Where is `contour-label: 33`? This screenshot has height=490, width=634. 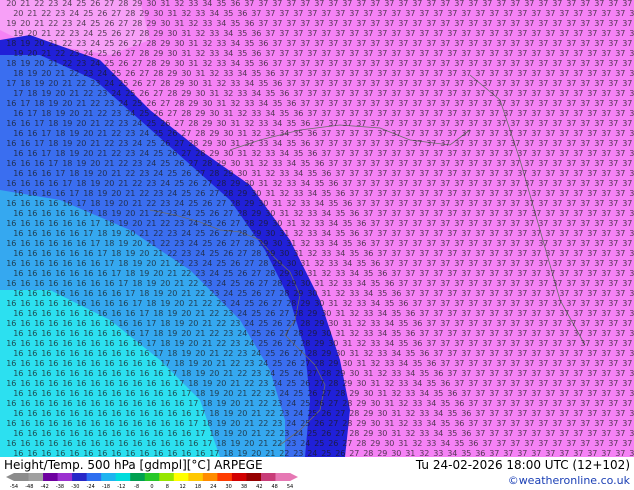 contour-label: 33 is located at coordinates (312, 233).